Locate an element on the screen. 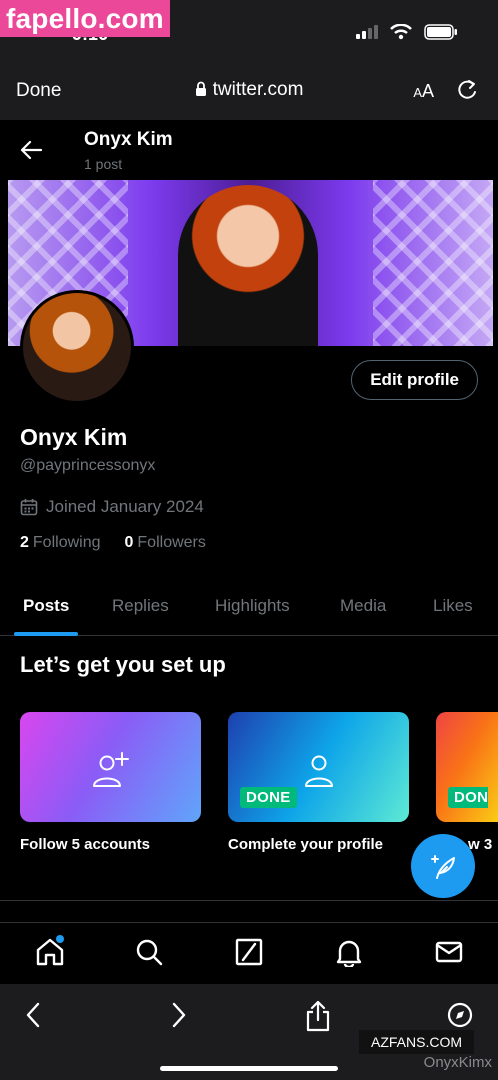  joined-date: Joined January 2024 is located at coordinates (112, 507).